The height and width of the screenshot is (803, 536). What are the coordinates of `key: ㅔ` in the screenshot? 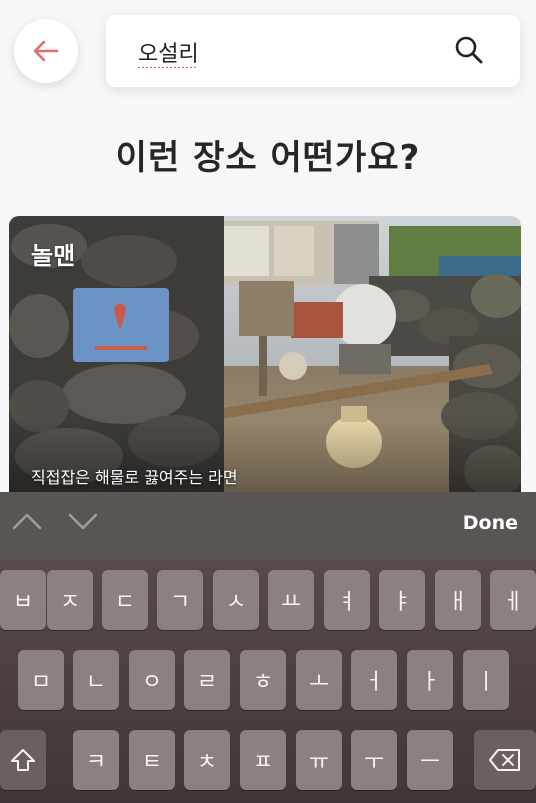 It's located at (513, 600).